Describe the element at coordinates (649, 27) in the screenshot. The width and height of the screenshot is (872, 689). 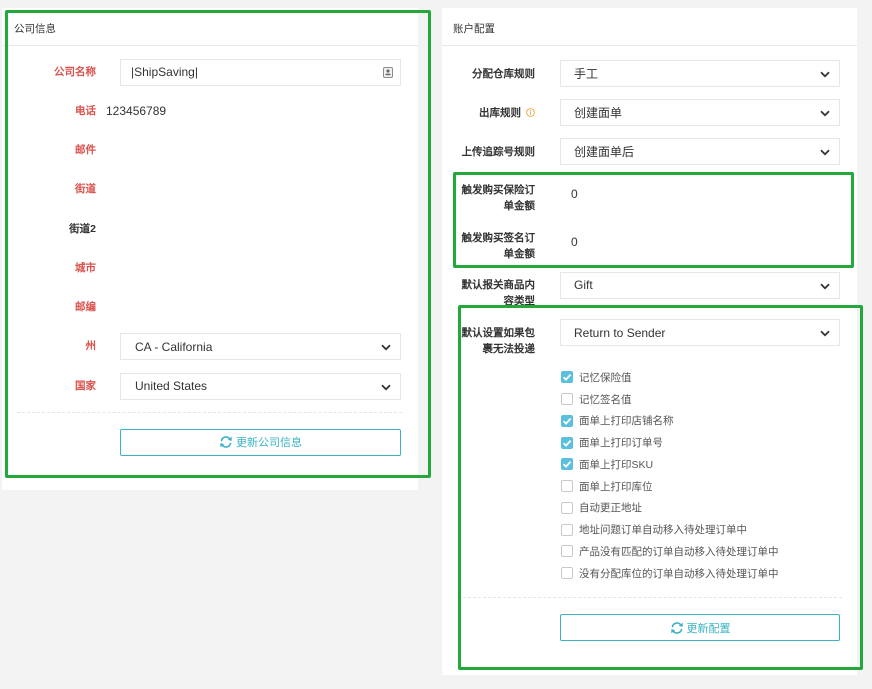
I see `account-config-header: 账户配置` at that location.